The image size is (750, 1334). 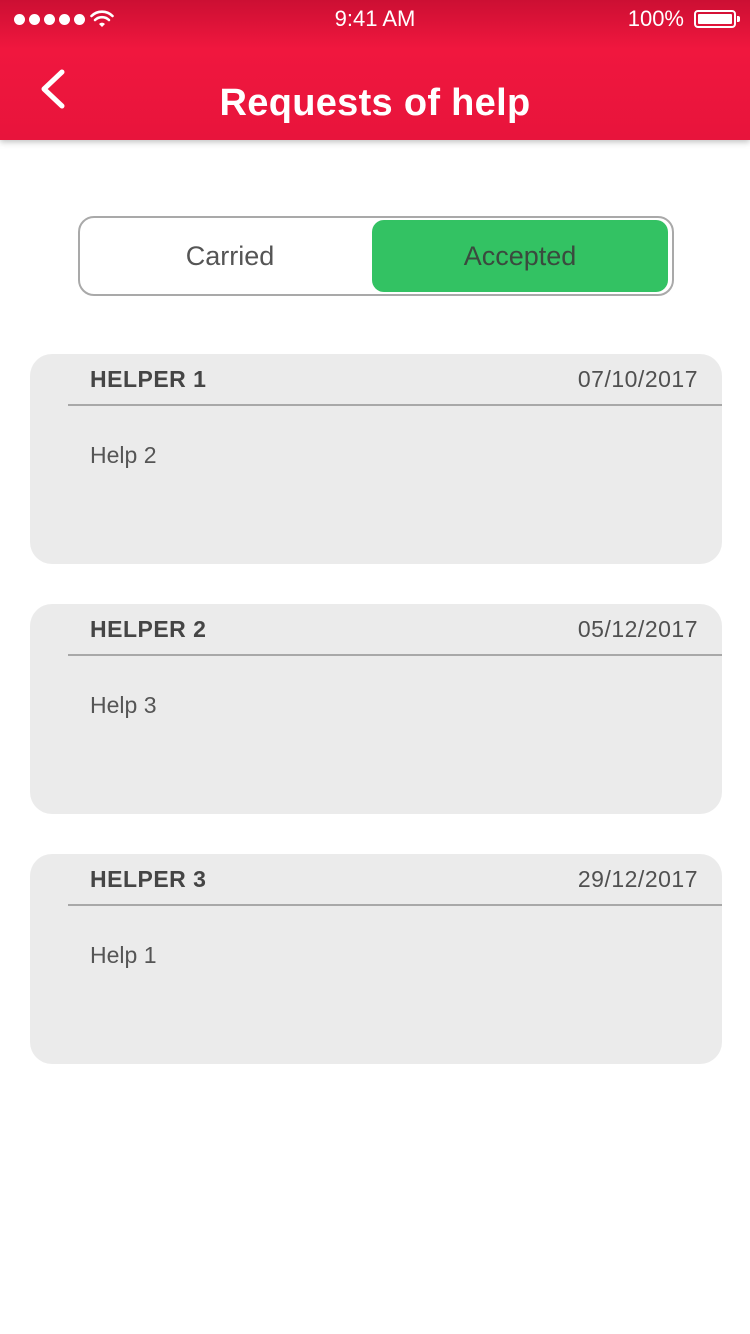 What do you see at coordinates (123, 455) in the screenshot?
I see `request-description: Help 2` at bounding box center [123, 455].